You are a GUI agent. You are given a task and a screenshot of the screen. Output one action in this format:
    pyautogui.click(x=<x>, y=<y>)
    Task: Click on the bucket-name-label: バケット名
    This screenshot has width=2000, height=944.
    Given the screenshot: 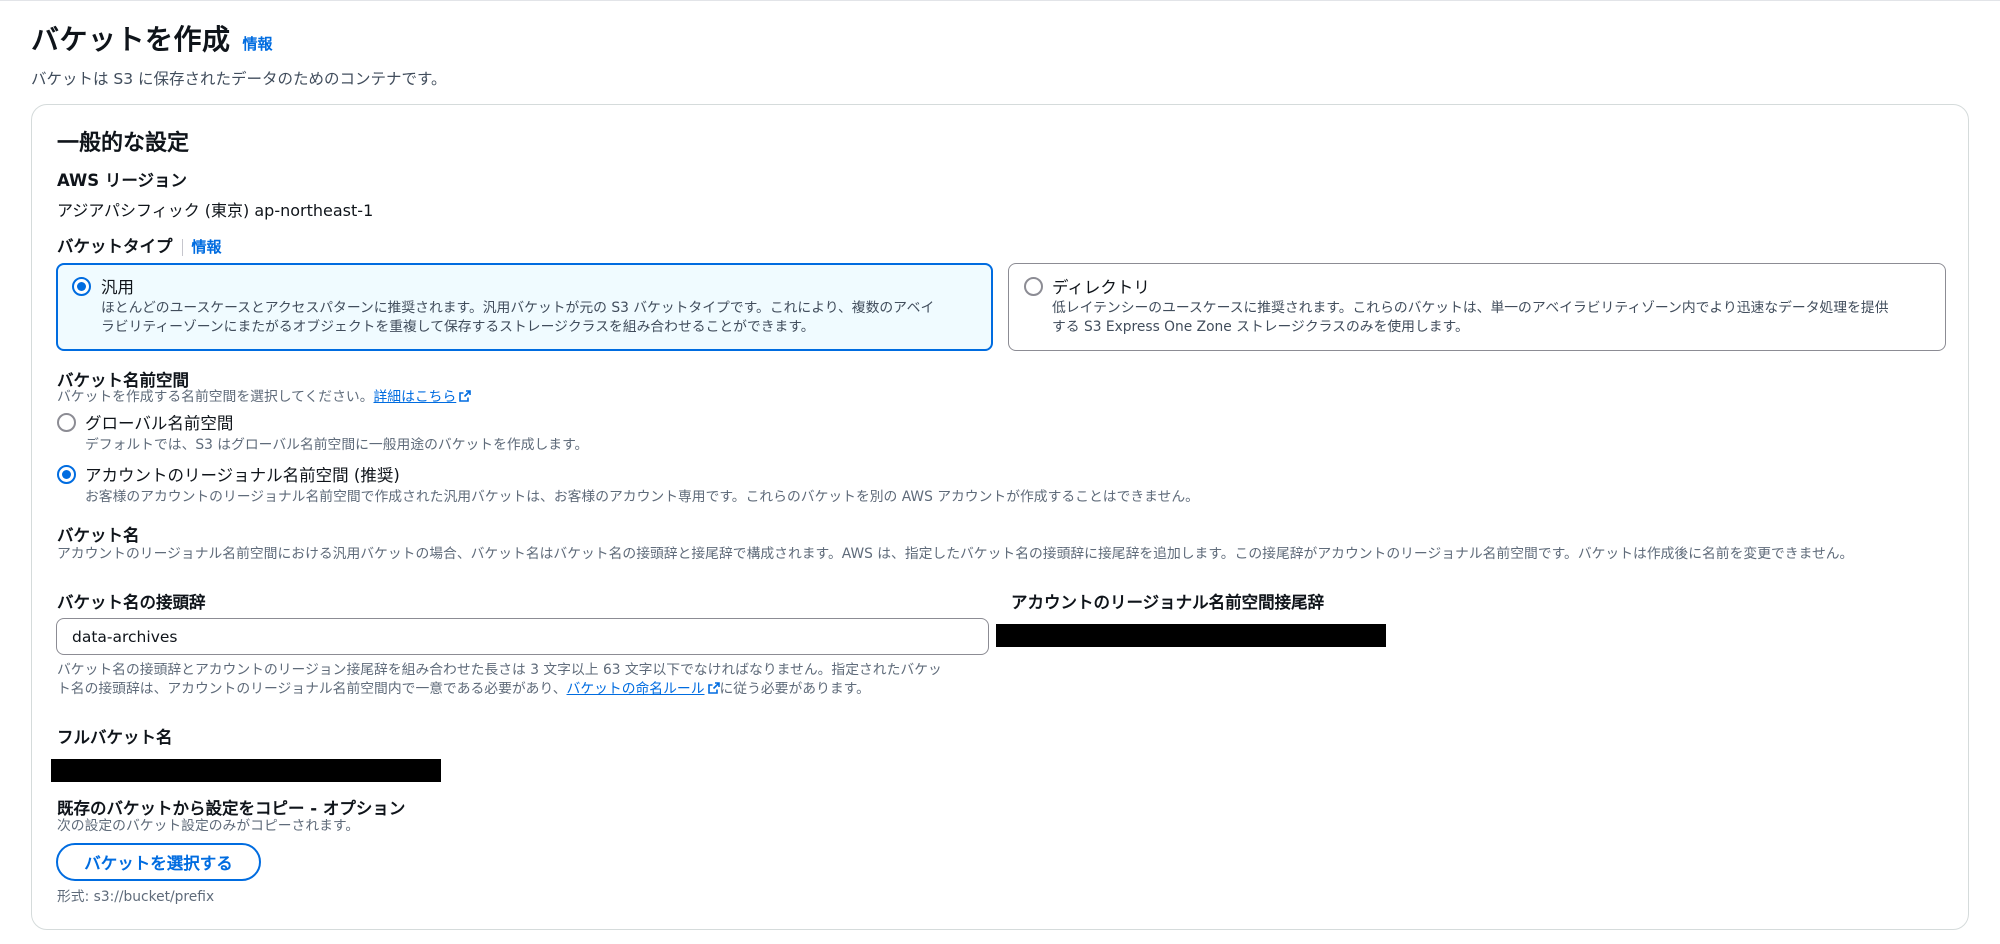 What is the action you would take?
    pyautogui.click(x=98, y=535)
    